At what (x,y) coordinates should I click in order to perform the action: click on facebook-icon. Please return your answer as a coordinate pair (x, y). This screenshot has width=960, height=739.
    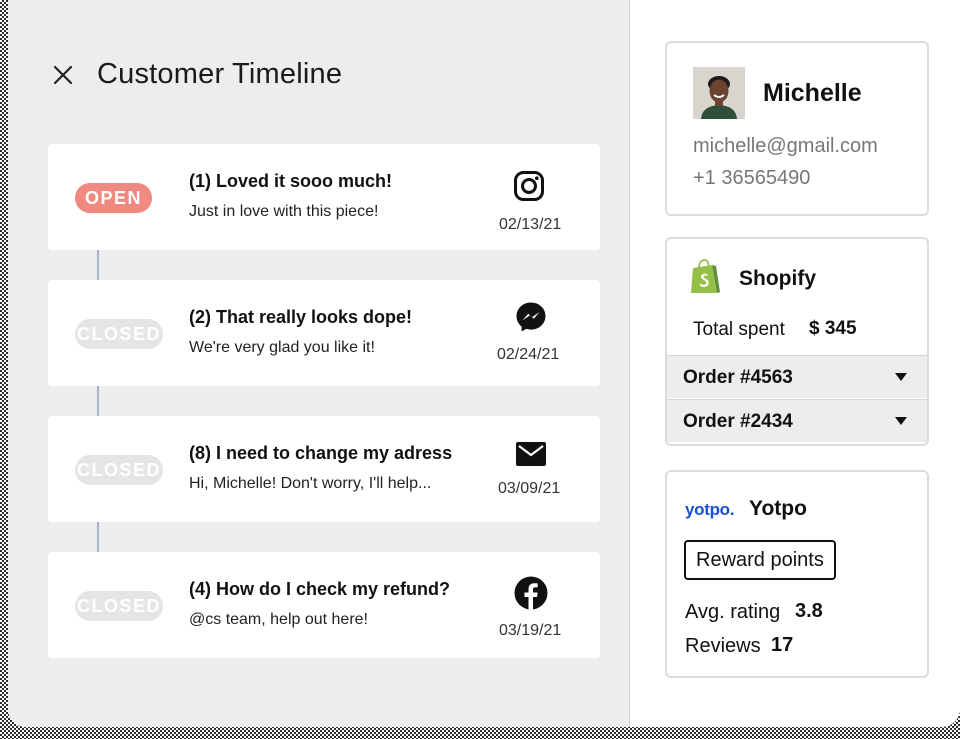
    Looking at the image, I should click on (531, 593).